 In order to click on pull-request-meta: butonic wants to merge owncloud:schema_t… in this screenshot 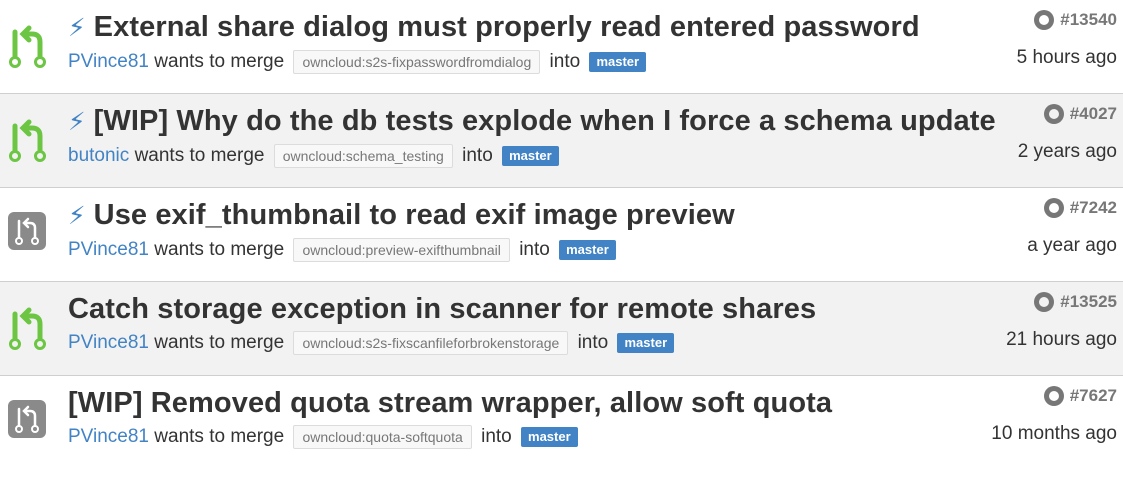, I will do `click(490, 156)`.